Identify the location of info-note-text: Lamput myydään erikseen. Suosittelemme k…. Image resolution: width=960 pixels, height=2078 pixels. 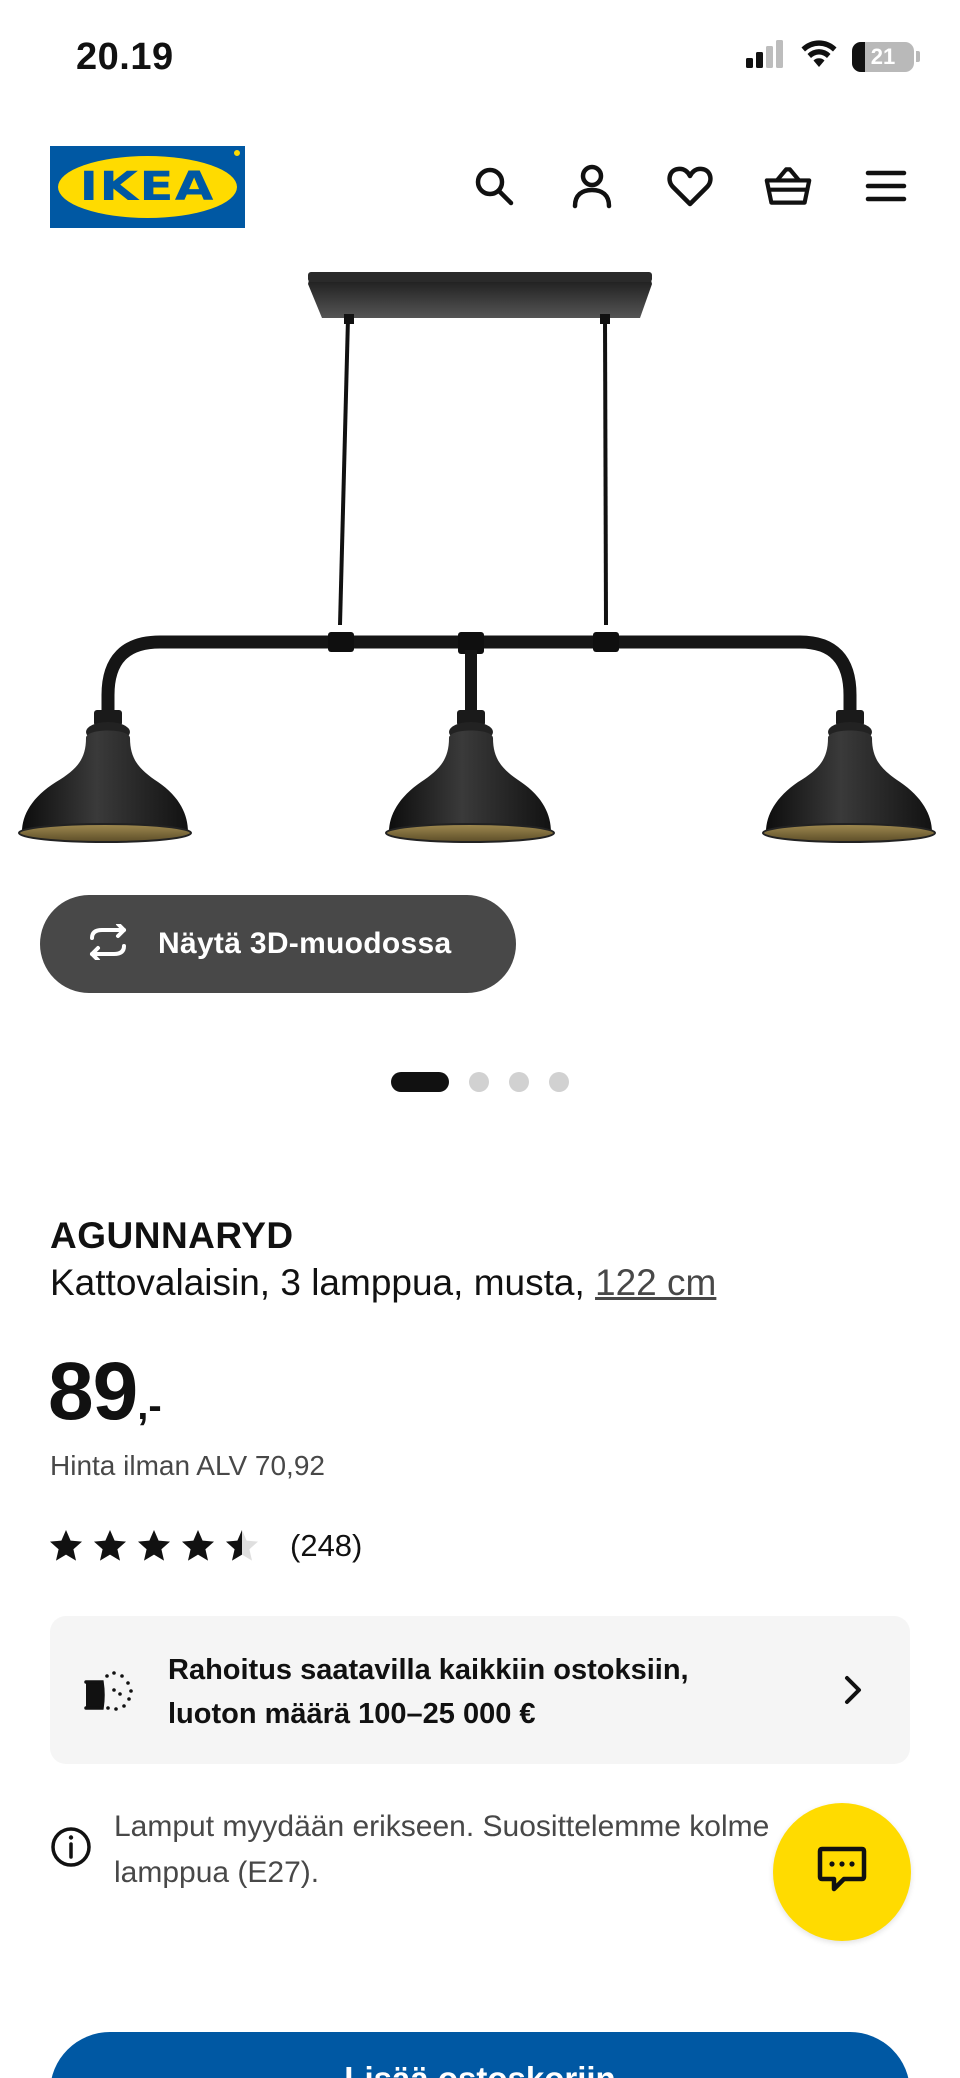
(442, 1849).